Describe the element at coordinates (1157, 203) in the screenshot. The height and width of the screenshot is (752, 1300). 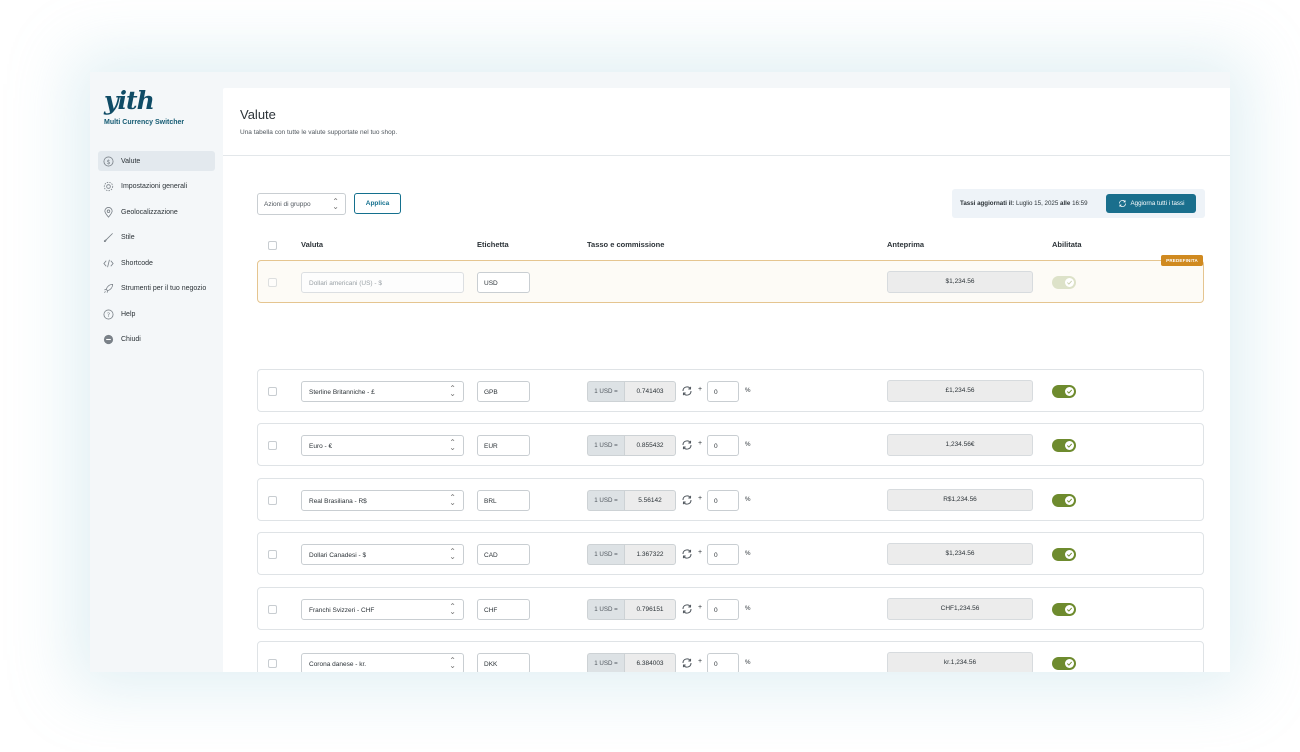
I see `update-all-label: Aggiorna tutti i tassi` at that location.